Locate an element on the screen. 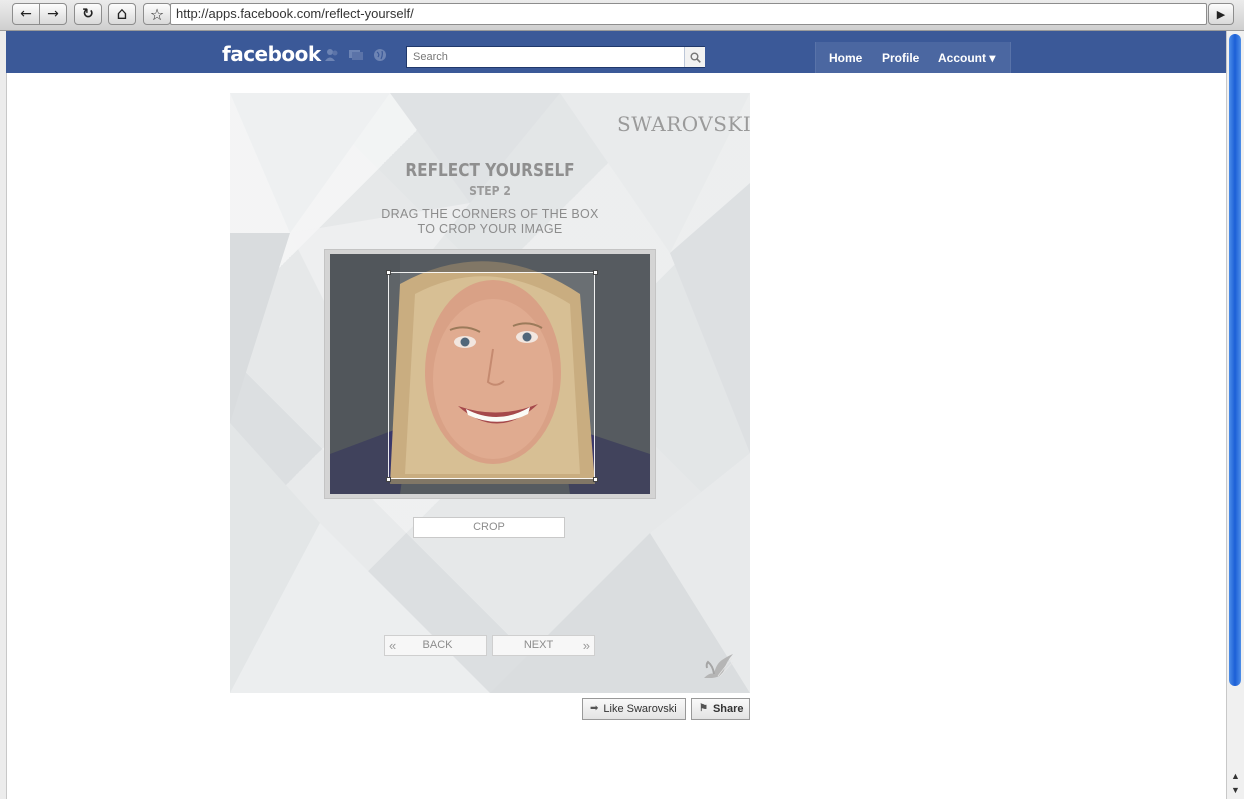  page-menu-icon: ▶ is located at coordinates (1221, 14).